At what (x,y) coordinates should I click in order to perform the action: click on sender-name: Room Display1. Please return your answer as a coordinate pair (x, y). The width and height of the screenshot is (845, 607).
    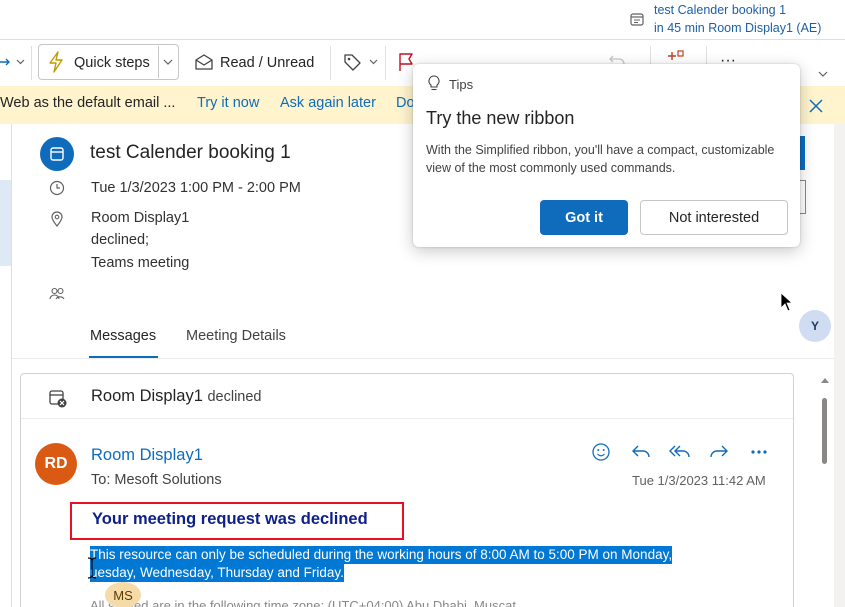
    Looking at the image, I should click on (147, 455).